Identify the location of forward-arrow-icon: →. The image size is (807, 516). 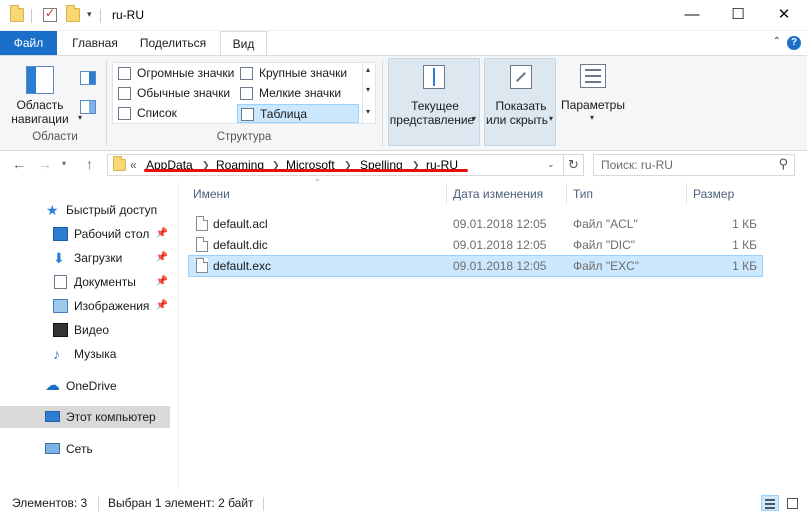
(45, 164).